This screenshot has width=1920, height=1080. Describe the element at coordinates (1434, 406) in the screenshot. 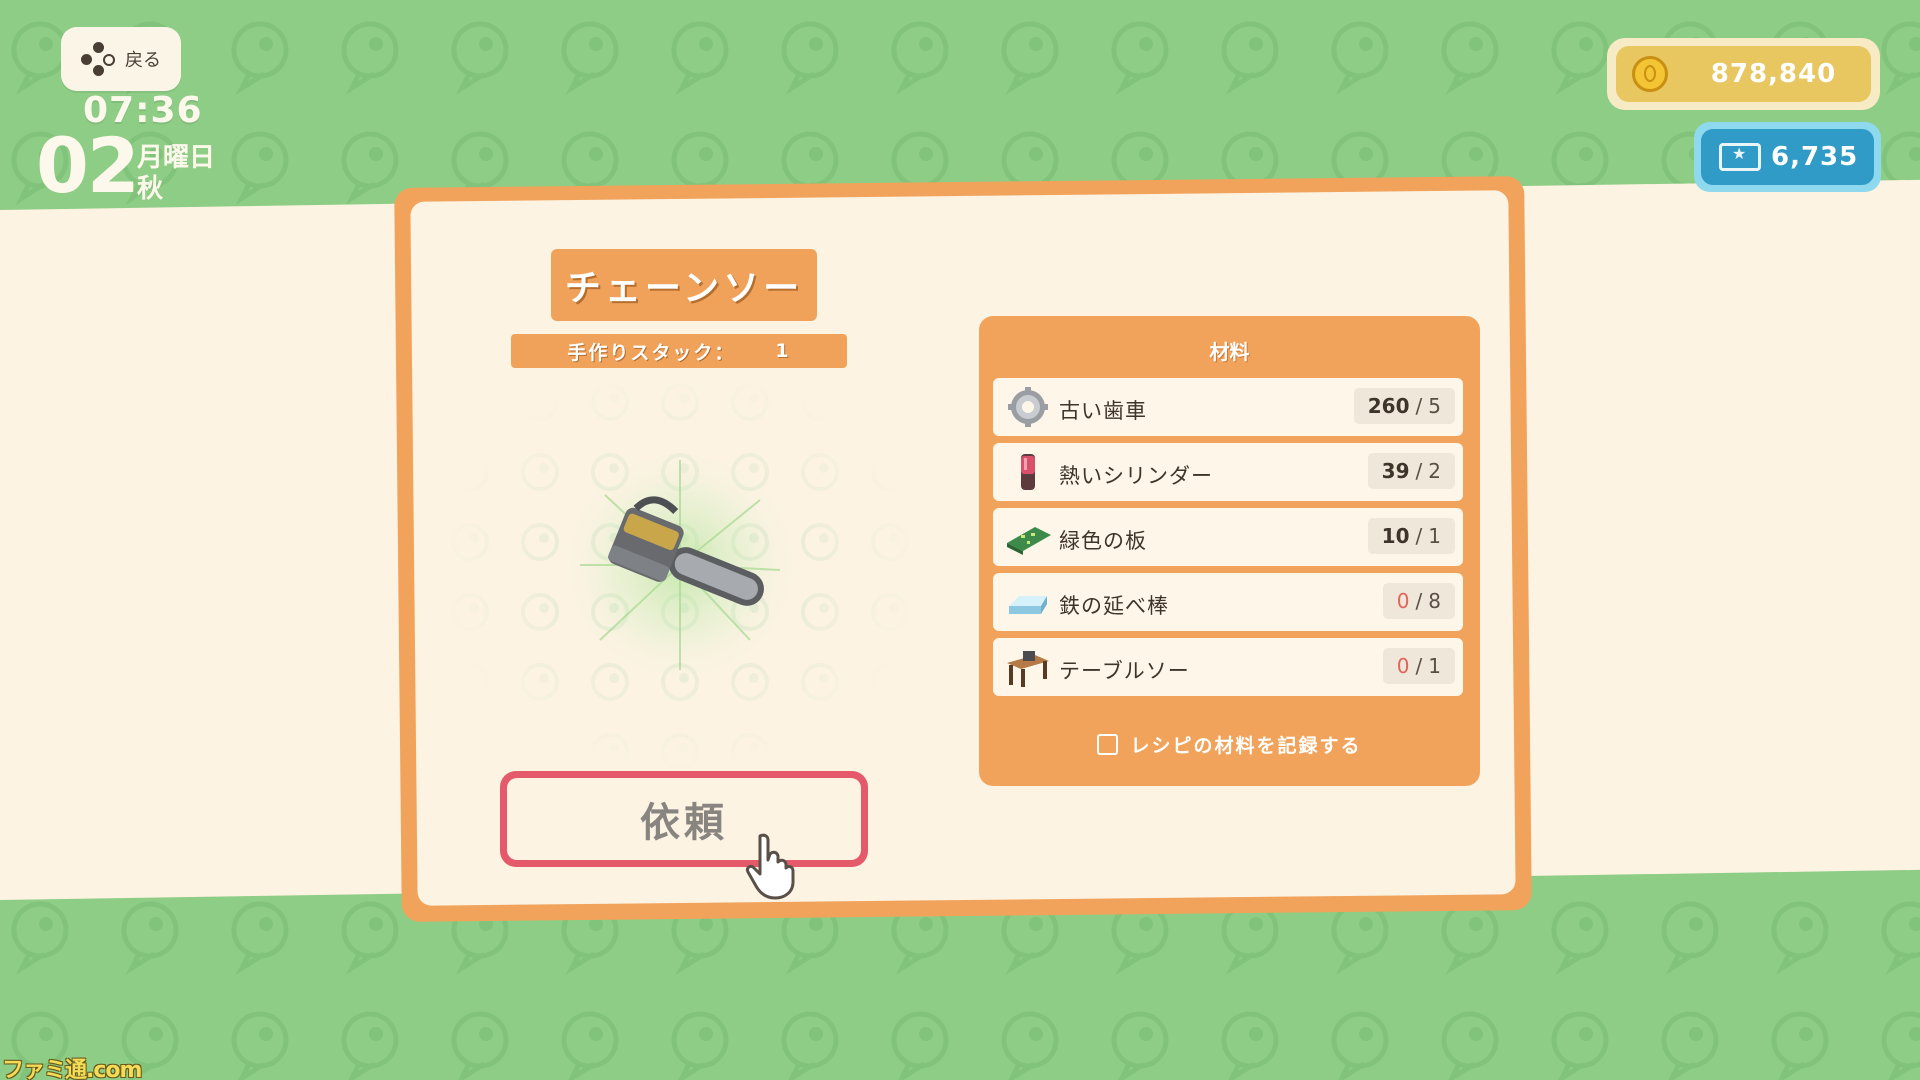

I see `material-need: 5` at that location.